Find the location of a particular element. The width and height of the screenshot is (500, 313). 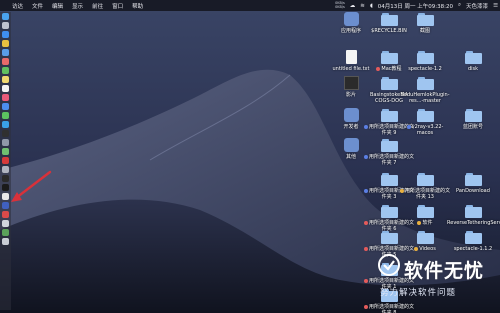

desktop-item-label: BoduHemlokPlugin-res...-master is located at coordinates (425, 98).